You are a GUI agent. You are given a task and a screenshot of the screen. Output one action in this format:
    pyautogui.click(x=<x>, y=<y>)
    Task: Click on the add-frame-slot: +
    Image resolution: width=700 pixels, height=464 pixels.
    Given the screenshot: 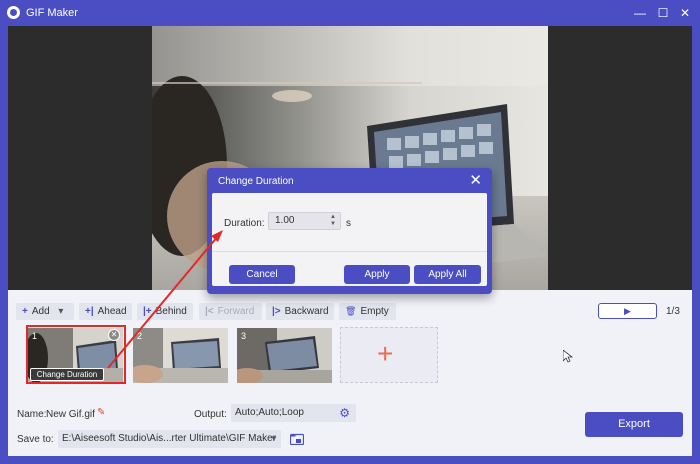 What is the action you would take?
    pyautogui.click(x=389, y=355)
    